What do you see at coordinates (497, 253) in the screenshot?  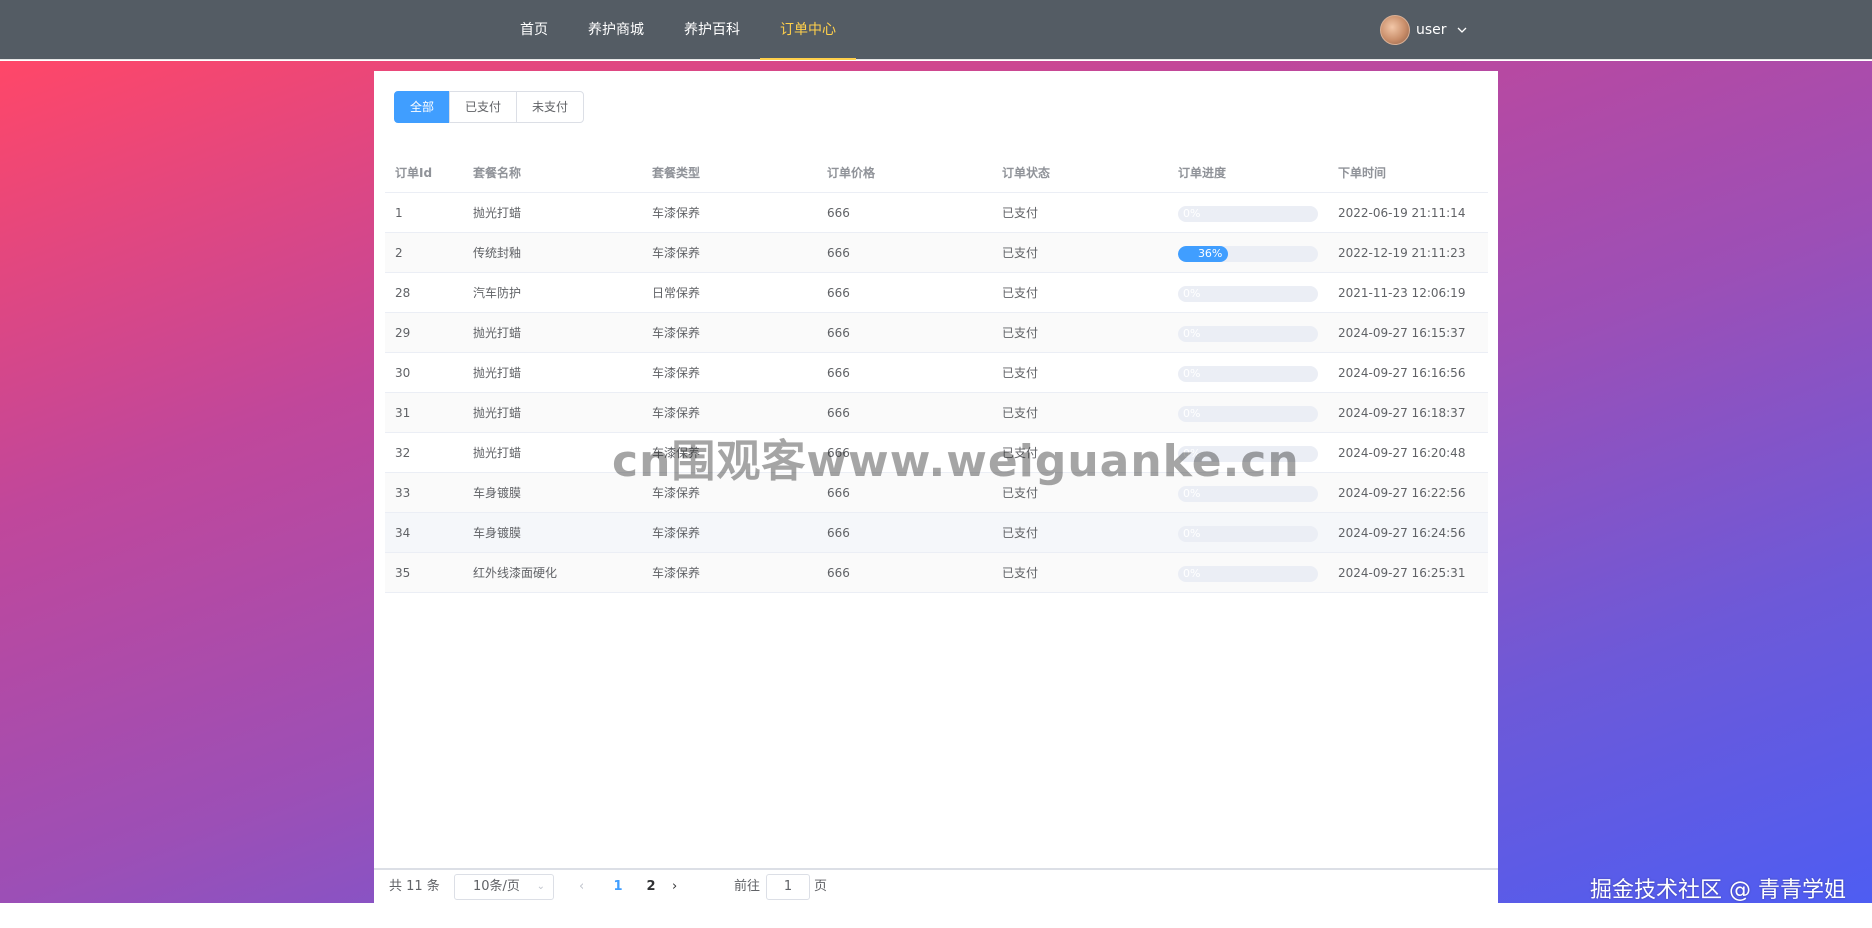 I see `package-name-cell: 传统封釉` at bounding box center [497, 253].